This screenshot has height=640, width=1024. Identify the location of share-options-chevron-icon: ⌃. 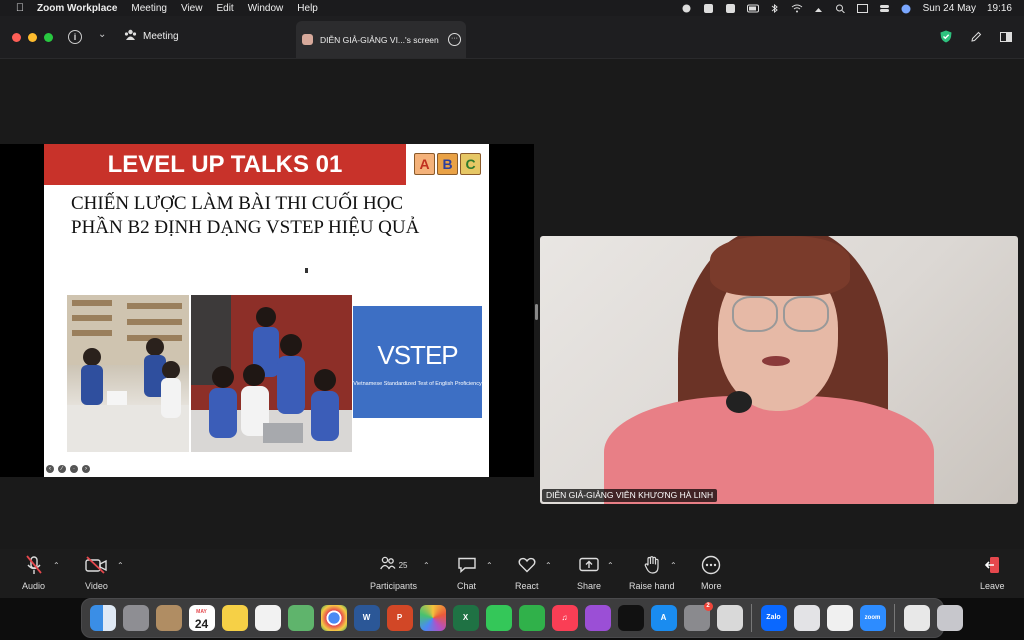
(610, 565).